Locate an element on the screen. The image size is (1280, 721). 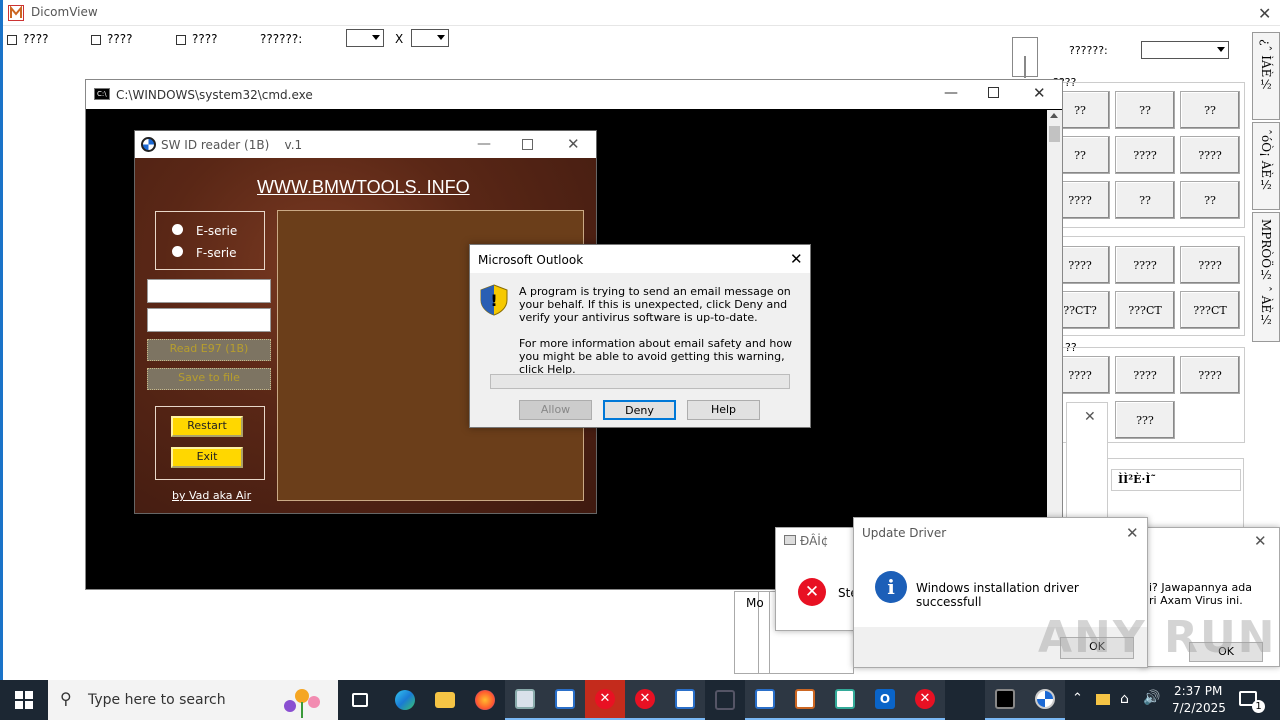
allow-button: Allow is located at coordinates (555, 410).